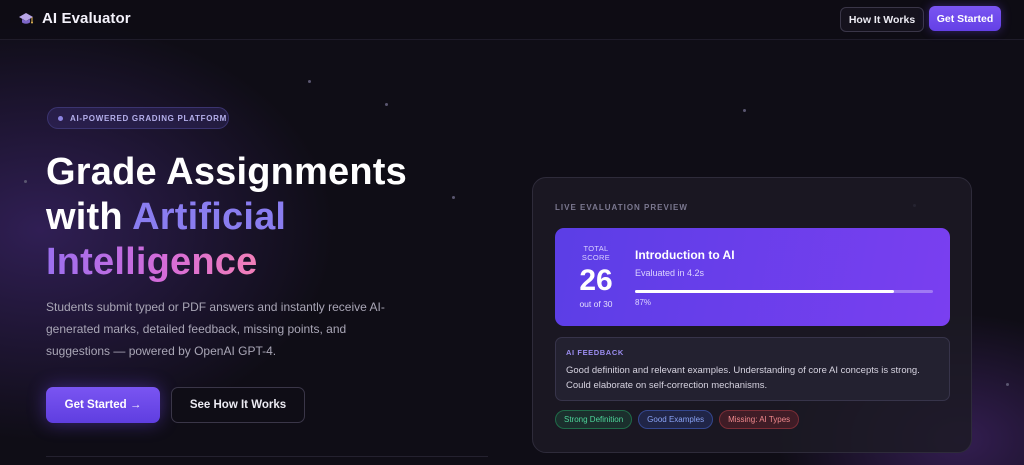 The height and width of the screenshot is (465, 1024). Describe the element at coordinates (643, 302) in the screenshot. I see `score-progress-text: 87%` at that location.